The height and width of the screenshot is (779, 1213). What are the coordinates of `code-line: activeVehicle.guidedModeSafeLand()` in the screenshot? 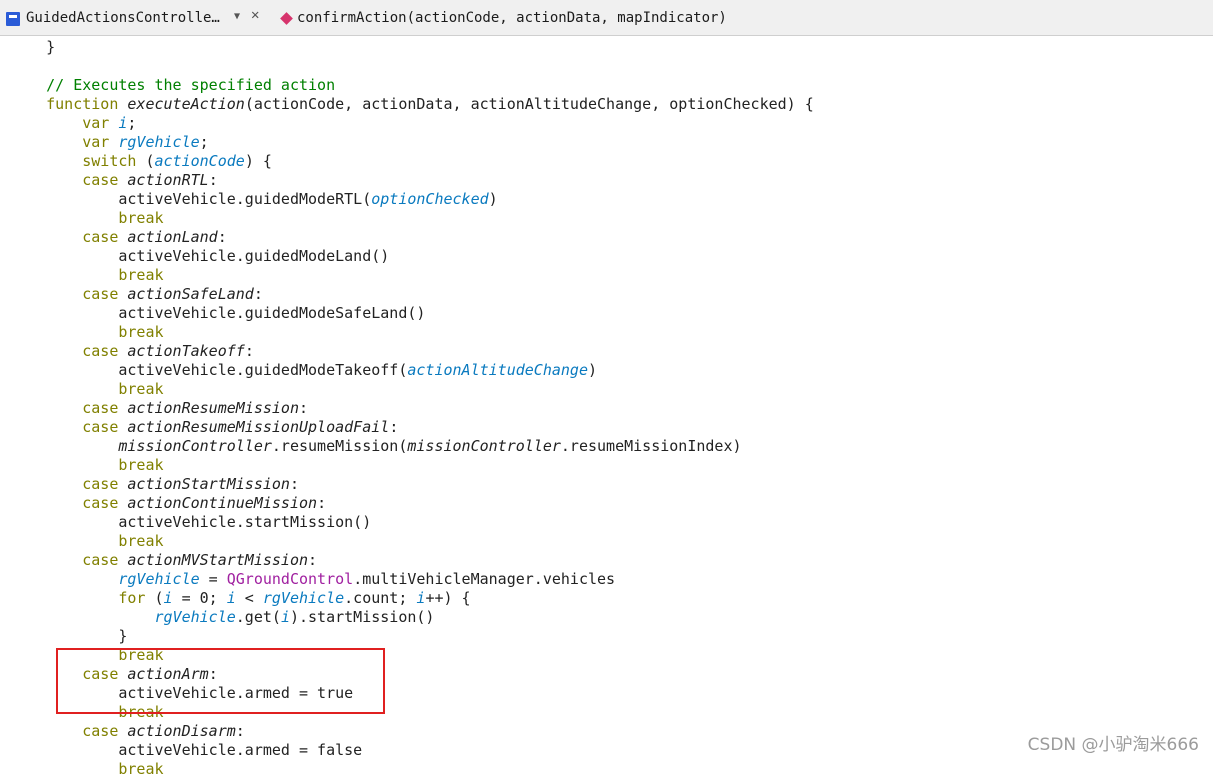 It's located at (217, 313).